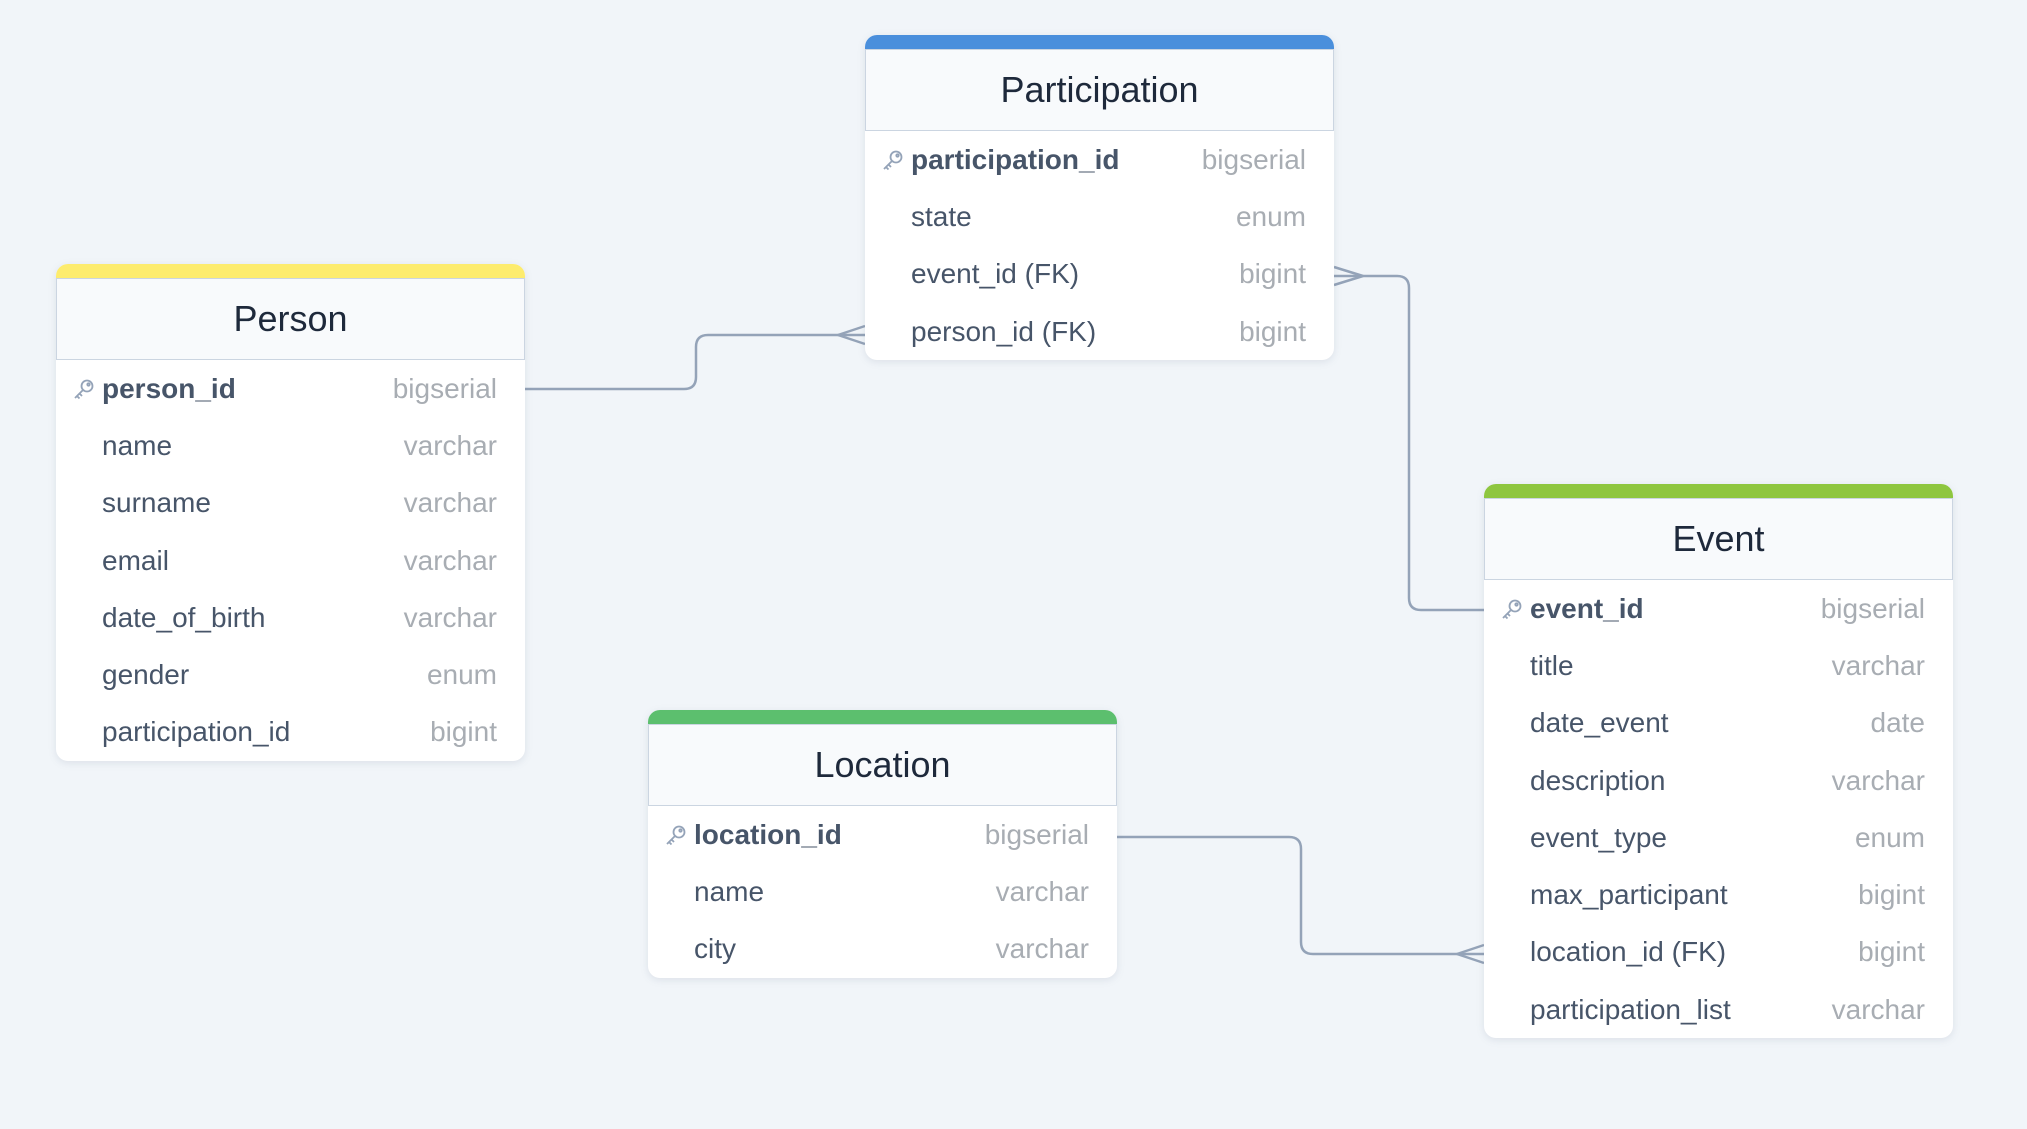 The image size is (2027, 1129). Describe the element at coordinates (1099, 90) in the screenshot. I see `table-title: Participation` at that location.